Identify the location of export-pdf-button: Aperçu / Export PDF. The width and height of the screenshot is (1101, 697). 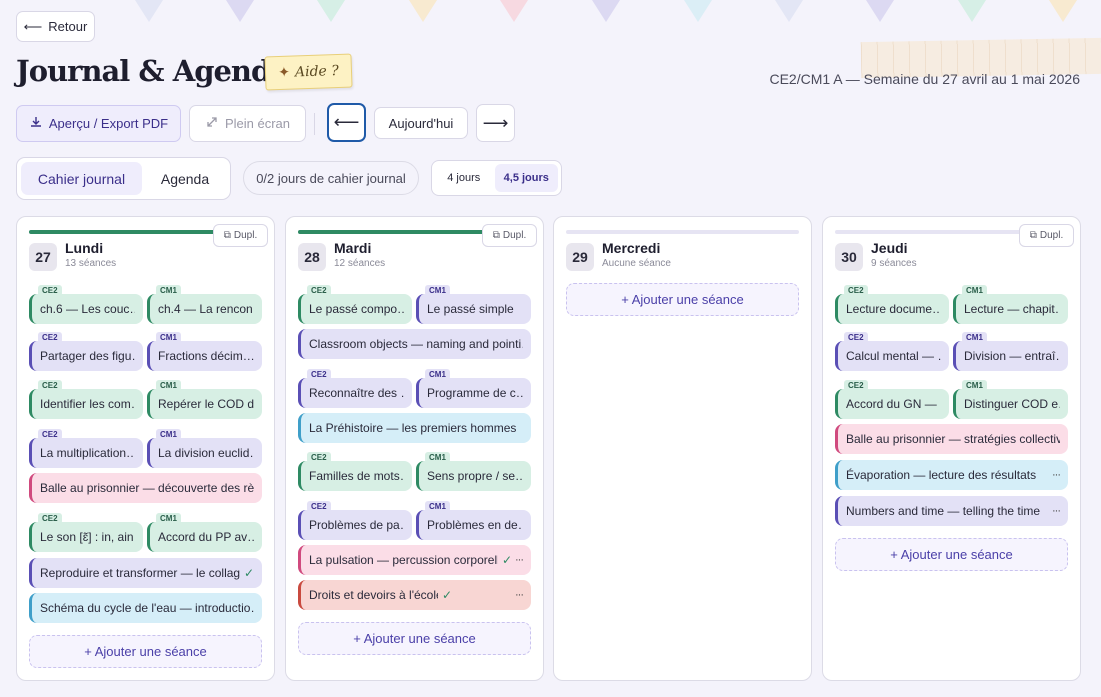
(98, 123).